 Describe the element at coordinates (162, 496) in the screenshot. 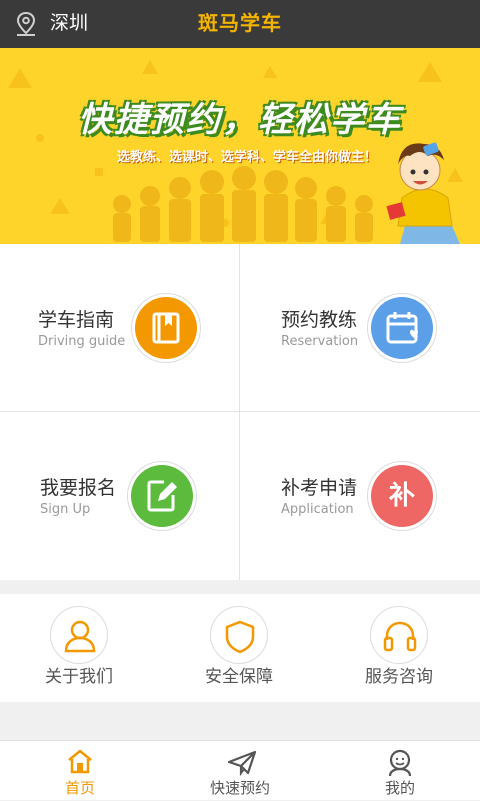

I see `pen-edit-icon` at that location.